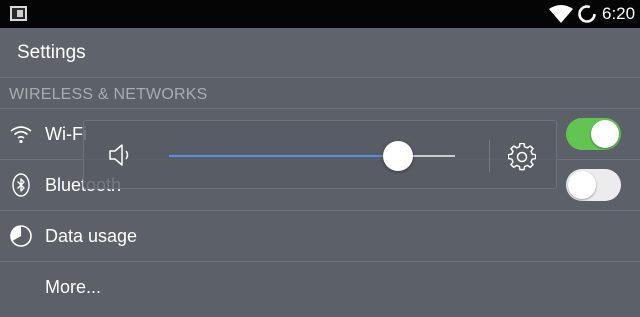 The width and height of the screenshot is (640, 317). I want to click on volume-slider-thumb, so click(398, 156).